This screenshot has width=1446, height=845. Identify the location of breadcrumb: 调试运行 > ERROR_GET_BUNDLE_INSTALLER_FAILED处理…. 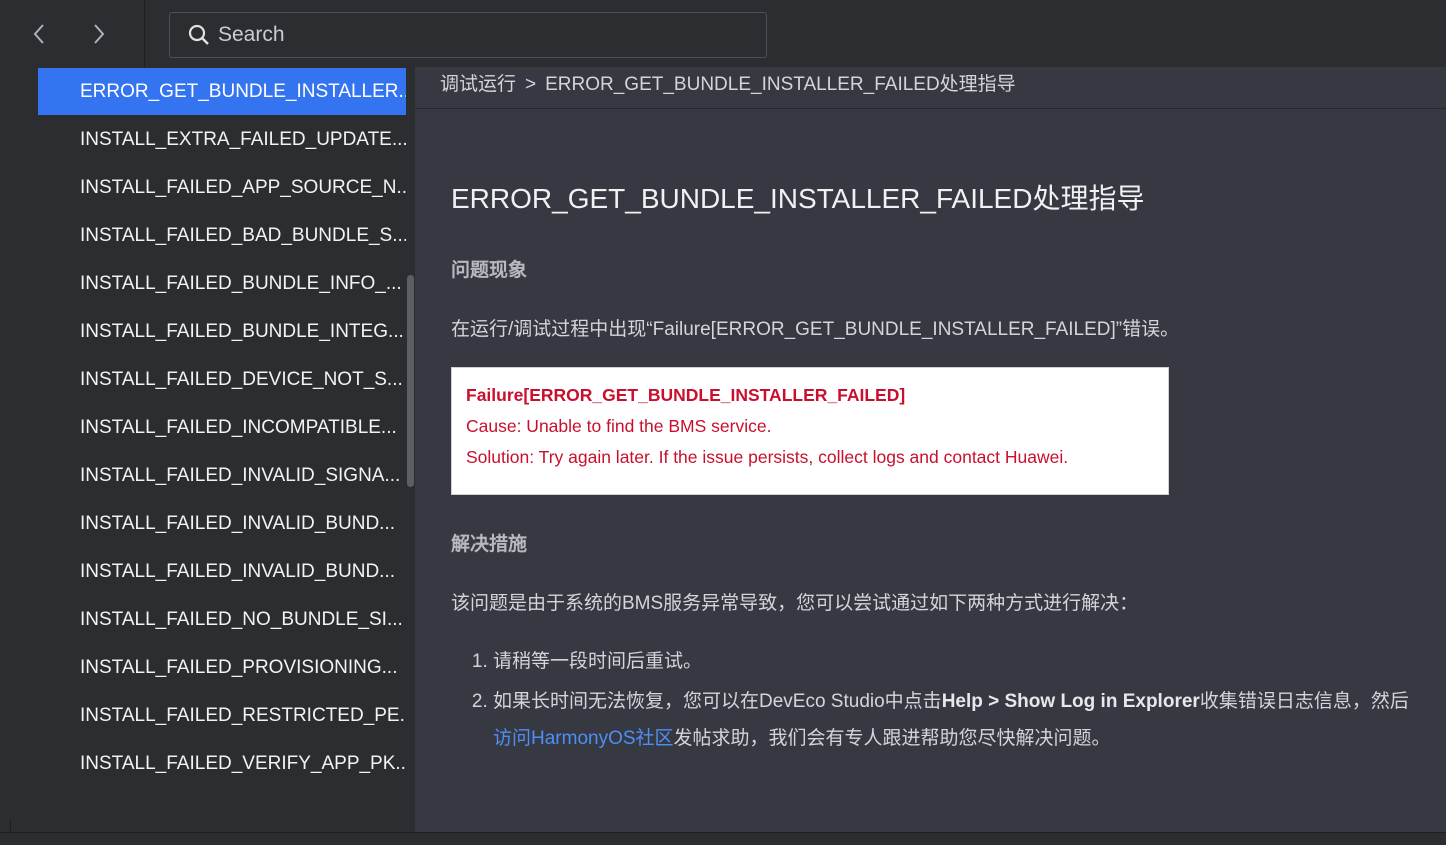
(930, 88).